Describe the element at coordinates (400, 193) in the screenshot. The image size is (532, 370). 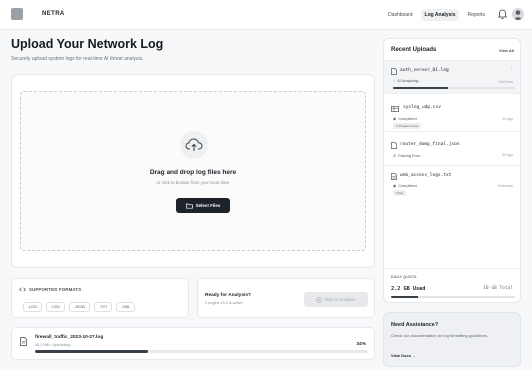
I see `clear-badge: Clear` at that location.